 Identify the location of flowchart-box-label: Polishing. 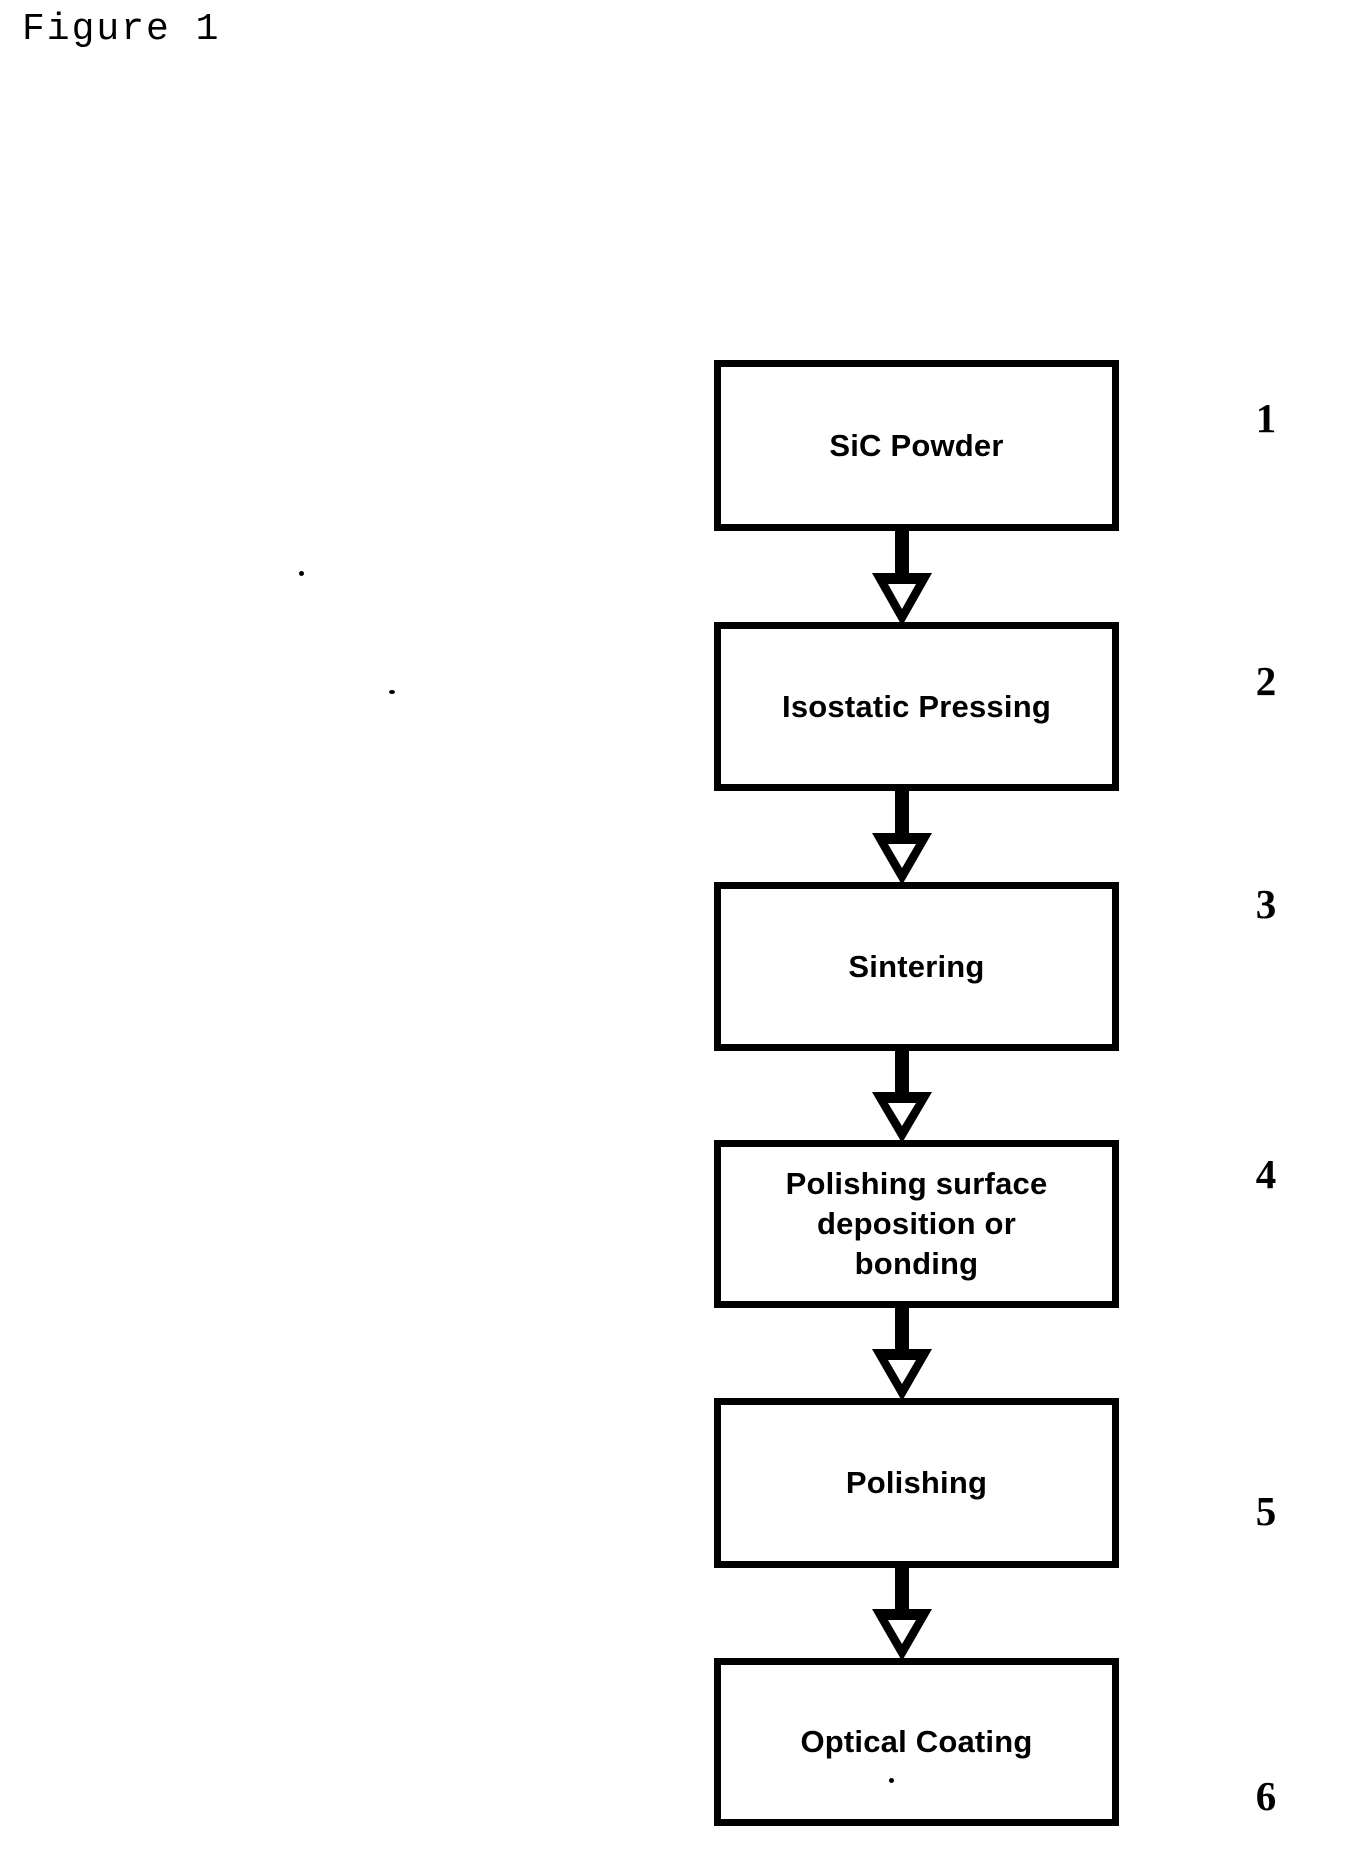
(916, 1483).